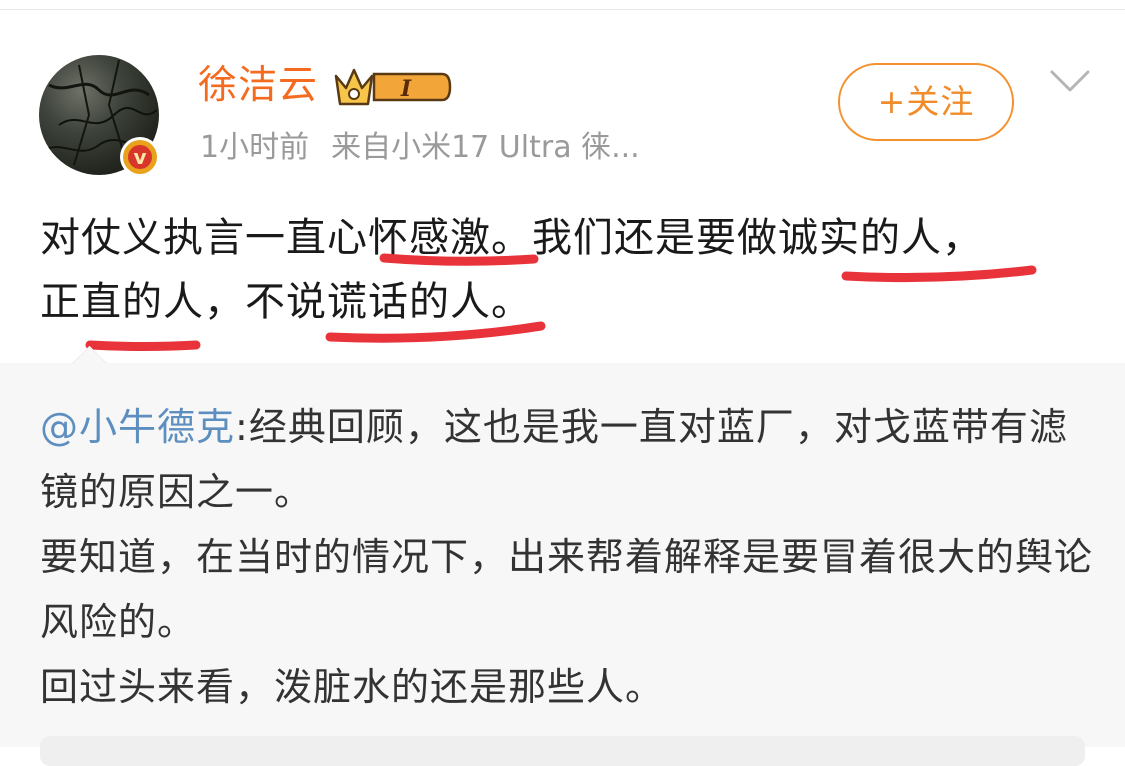 The height and width of the screenshot is (766, 1125). What do you see at coordinates (352, 687) in the screenshot?
I see `repost-paragraph: 回过头来看，泼脏水的还是那些人。` at bounding box center [352, 687].